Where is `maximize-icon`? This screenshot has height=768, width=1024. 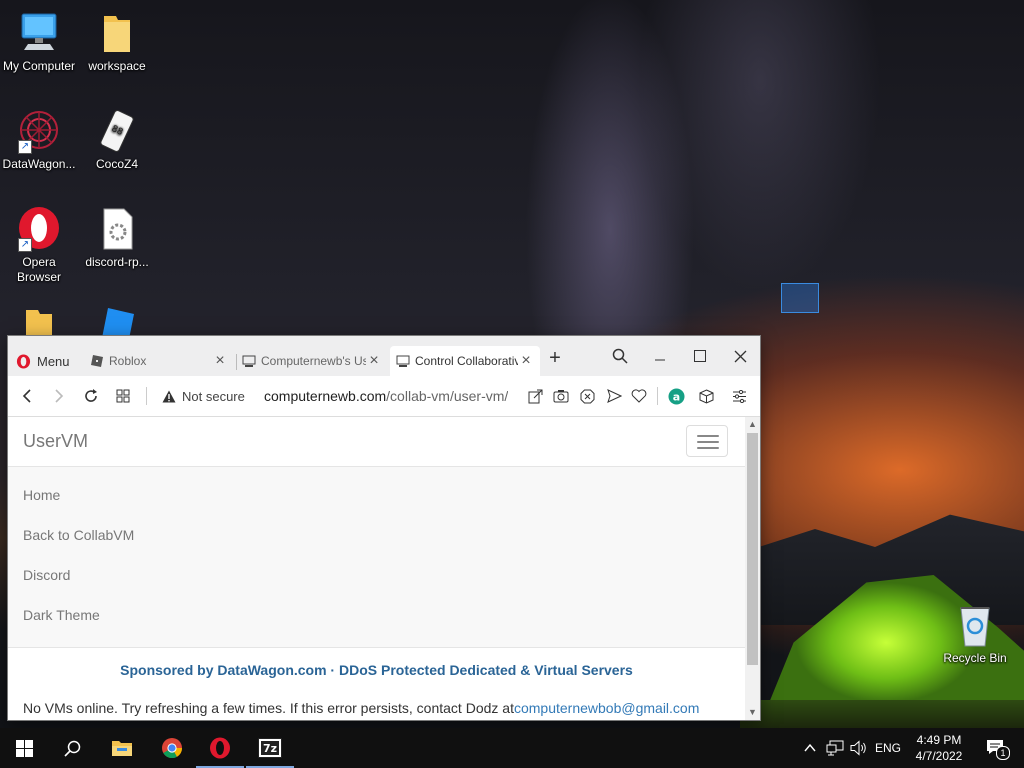
maximize-icon is located at coordinates (700, 356).